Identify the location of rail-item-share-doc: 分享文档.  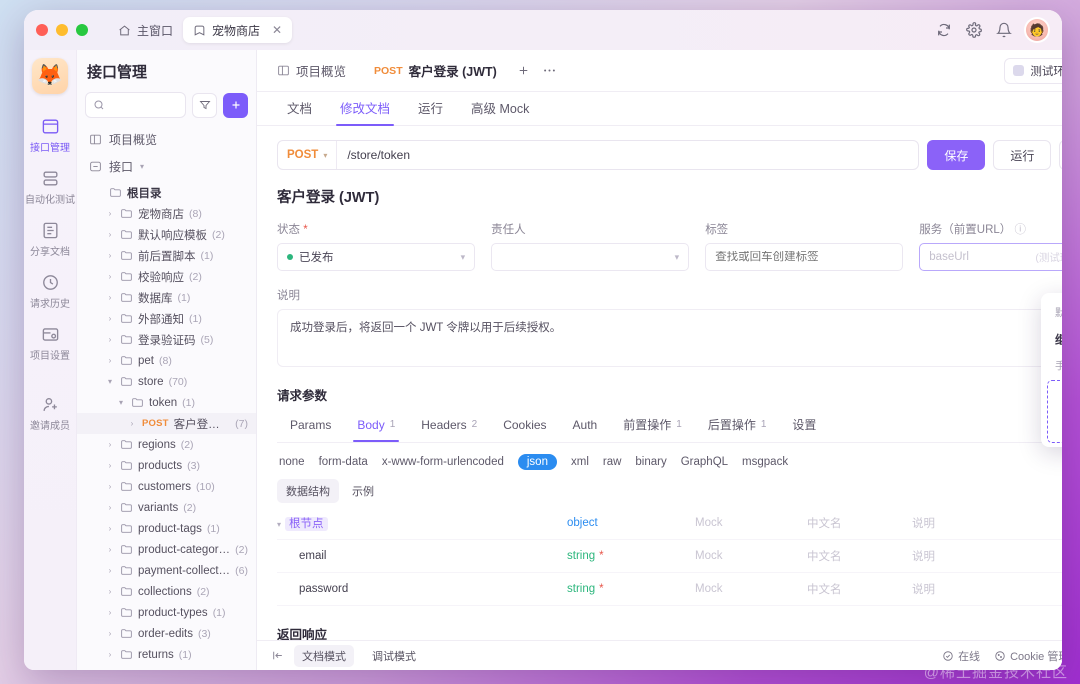
(50, 239).